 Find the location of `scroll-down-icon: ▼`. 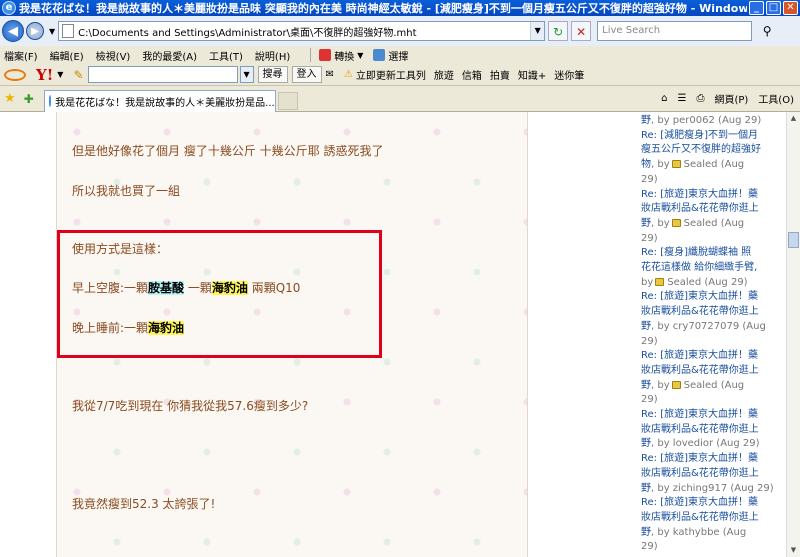

scroll-down-icon: ▼ is located at coordinates (793, 550).